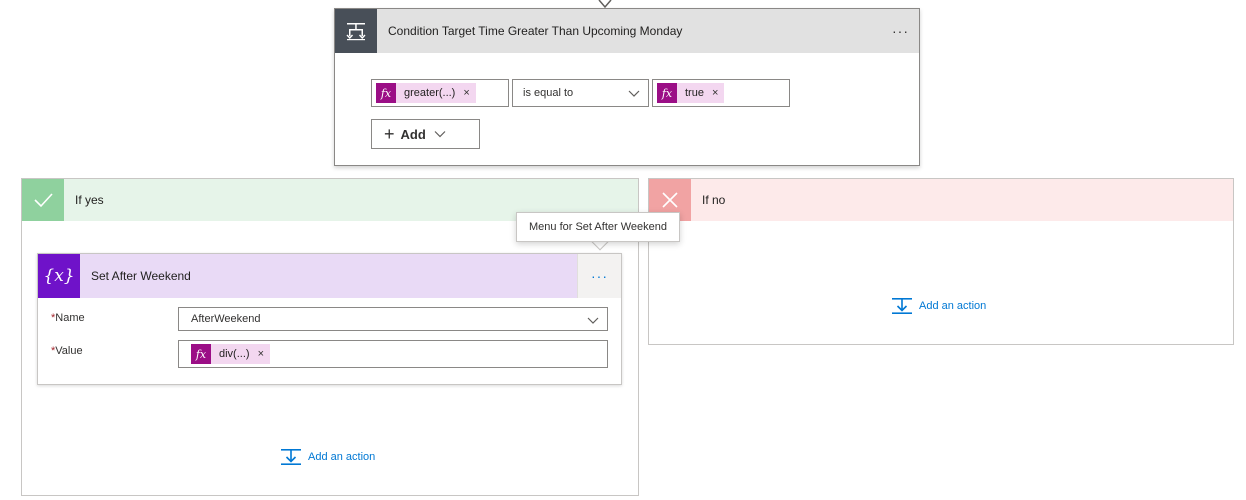 This screenshot has height=500, width=1246. What do you see at coordinates (329, 276) in the screenshot?
I see `set-variable-header: {x} Set After Weekend ···` at bounding box center [329, 276].